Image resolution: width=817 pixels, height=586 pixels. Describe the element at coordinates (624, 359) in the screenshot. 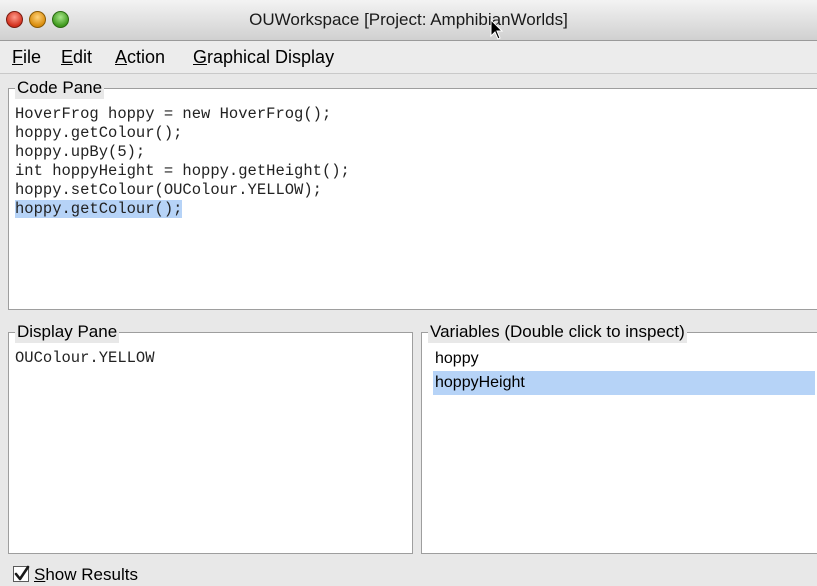

I see `variable-item-hoppy: hoppy` at that location.